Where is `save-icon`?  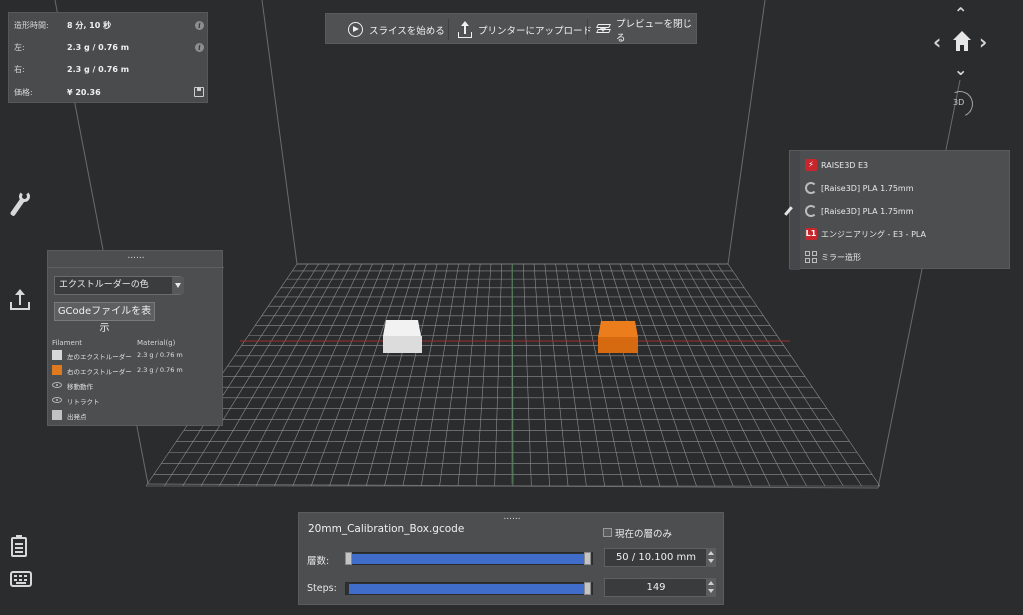 save-icon is located at coordinates (199, 92).